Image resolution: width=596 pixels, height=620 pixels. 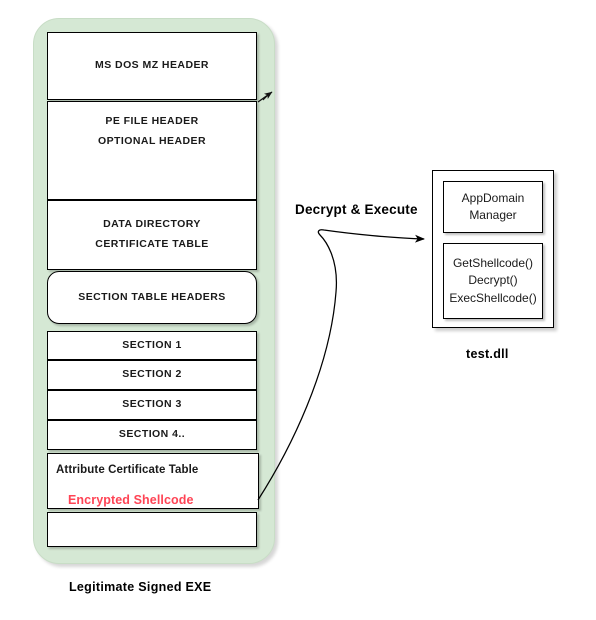 I want to click on pe-section-section-1: SECTION 1, so click(x=152, y=345).